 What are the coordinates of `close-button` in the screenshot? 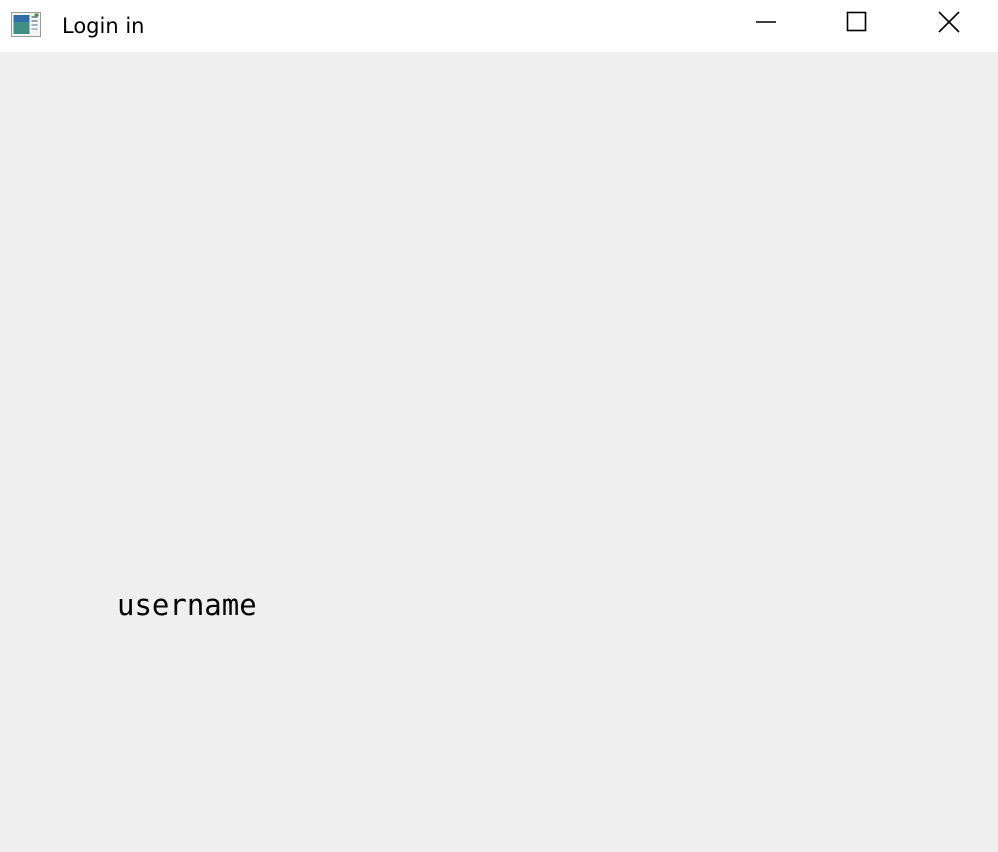 It's located at (949, 24).